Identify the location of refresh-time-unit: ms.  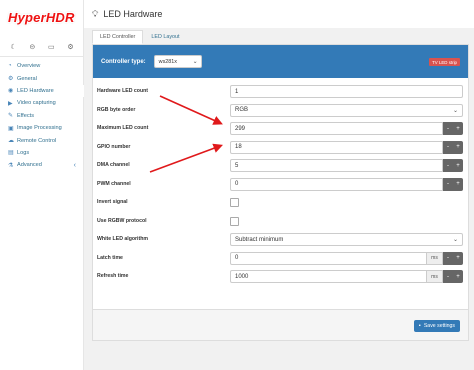
(435, 276).